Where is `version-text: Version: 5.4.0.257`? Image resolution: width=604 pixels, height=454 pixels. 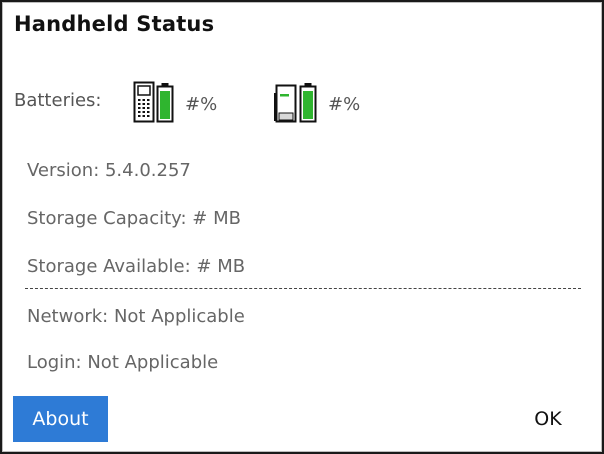 version-text: Version: 5.4.0.257 is located at coordinates (109, 170).